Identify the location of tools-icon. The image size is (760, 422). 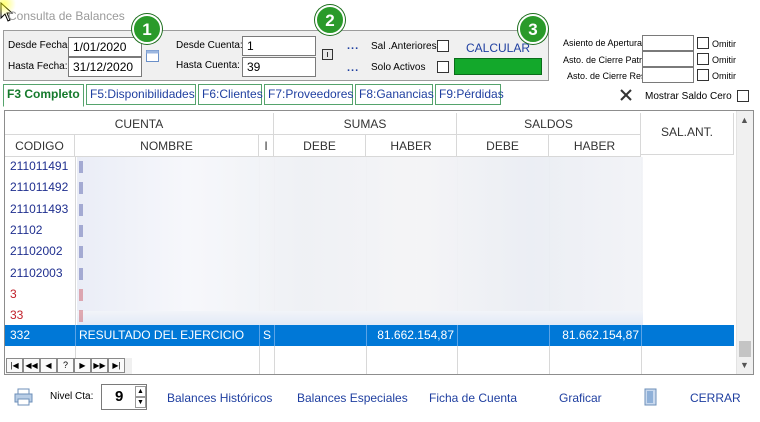
(626, 95).